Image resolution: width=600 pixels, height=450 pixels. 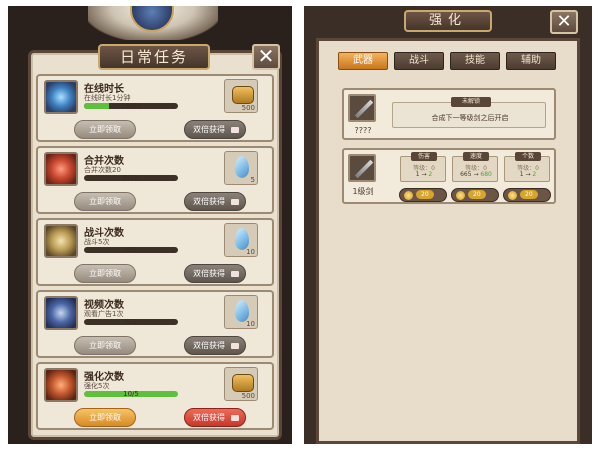 What do you see at coordinates (155, 324) in the screenshot?
I see `task-card: 视频次数 观看广告1次 0/1 10 立即领取 双倍获得` at bounding box center [155, 324].